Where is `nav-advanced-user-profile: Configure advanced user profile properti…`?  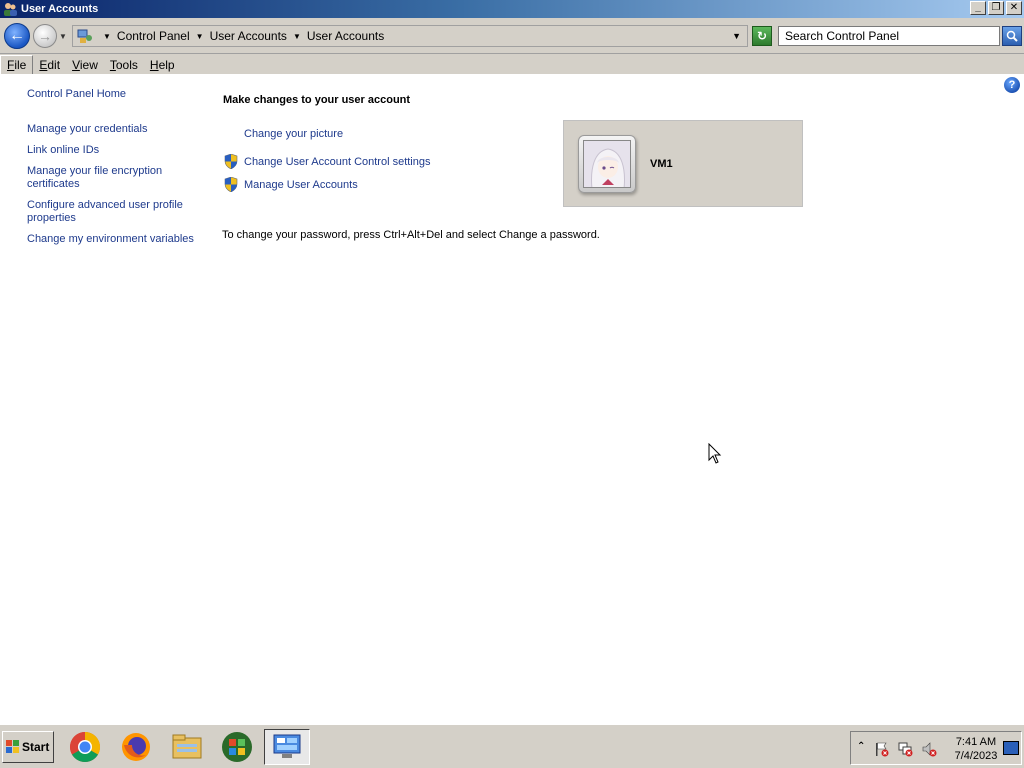 nav-advanced-user-profile: Configure advanced user profile properti… is located at coordinates (107, 212).